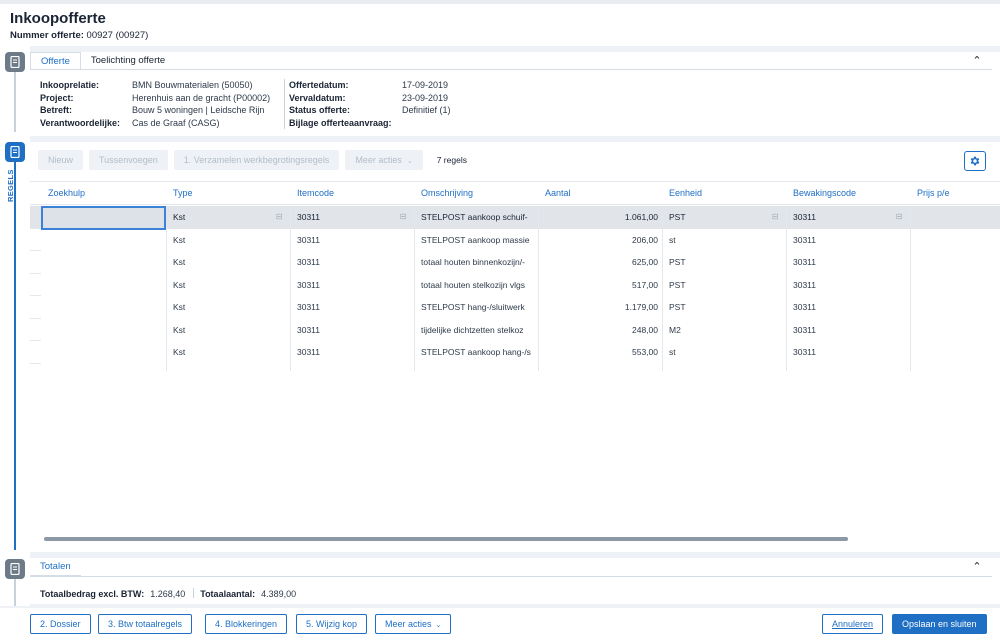 This screenshot has height=640, width=1000. What do you see at coordinates (256, 160) in the screenshot?
I see `verzamelen-werkbegrotingsregels-button: 1. Verzamelen werkbegrotingsregels` at bounding box center [256, 160].